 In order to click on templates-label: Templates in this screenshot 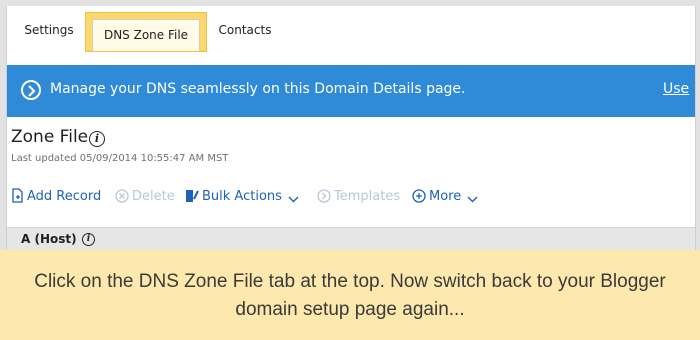, I will do `click(367, 196)`.